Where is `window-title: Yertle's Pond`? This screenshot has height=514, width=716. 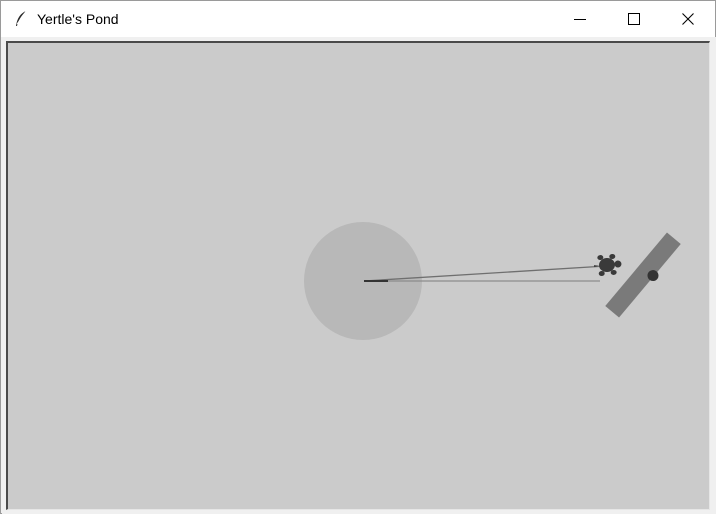
window-title: Yertle's Pond is located at coordinates (78, 19).